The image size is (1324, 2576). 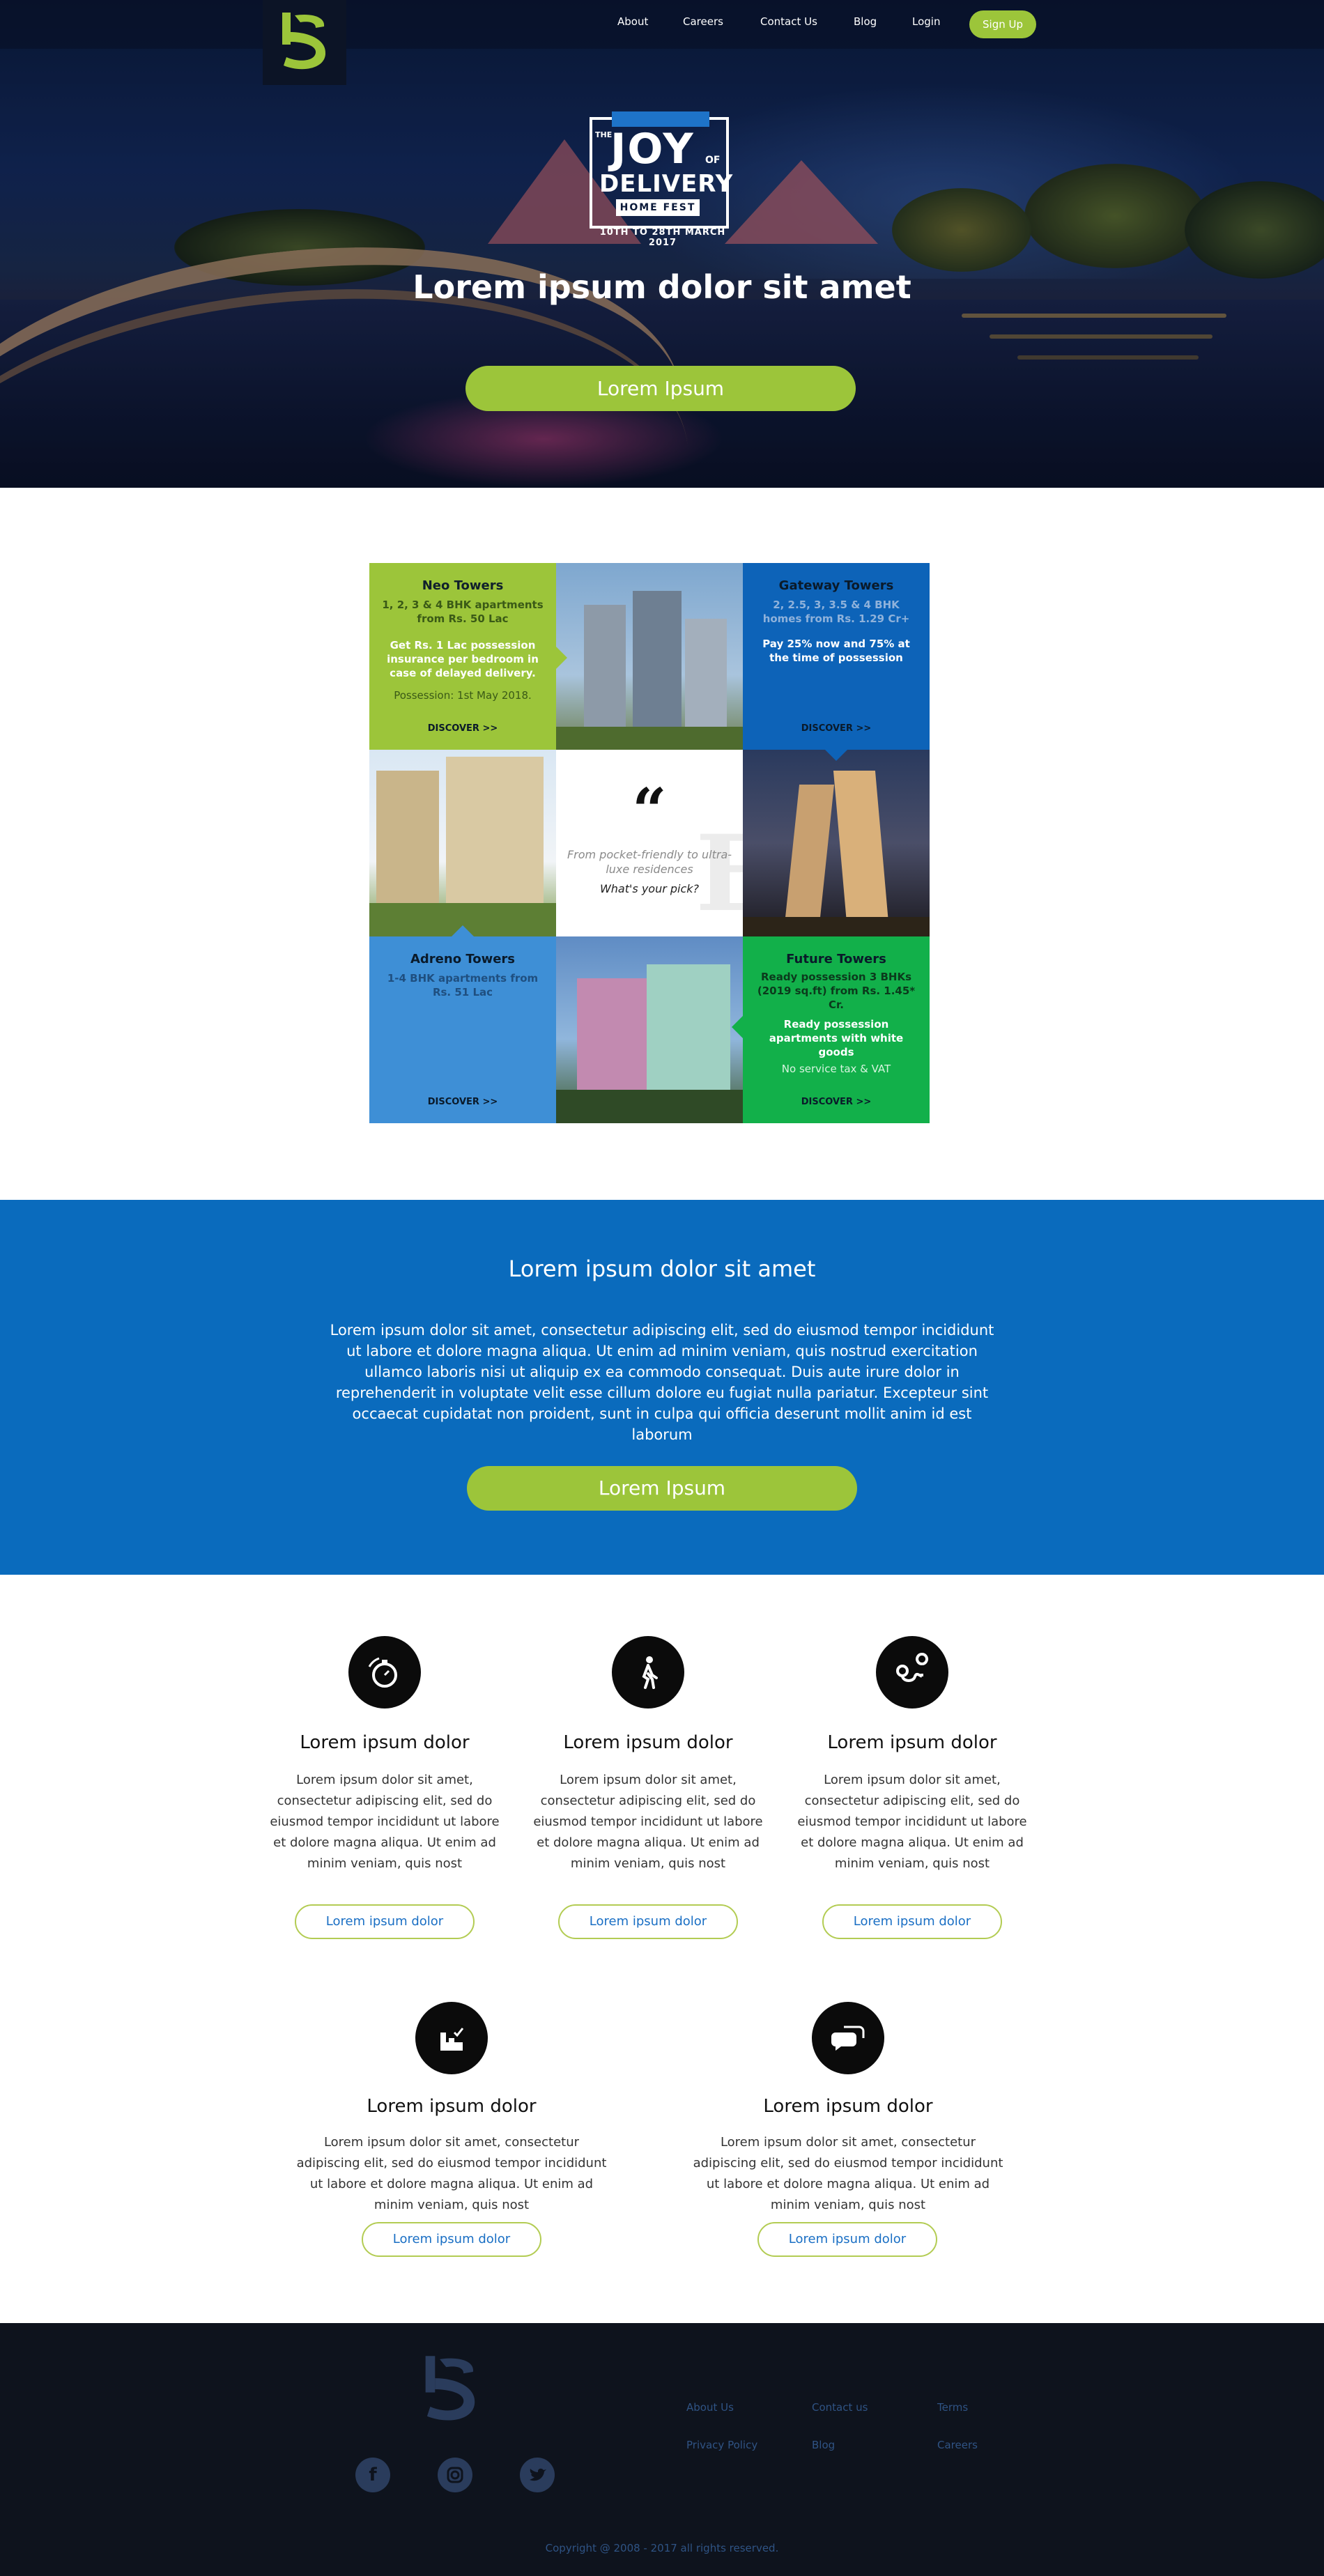 I want to click on sign-up-button: Sign Up, so click(x=1002, y=24).